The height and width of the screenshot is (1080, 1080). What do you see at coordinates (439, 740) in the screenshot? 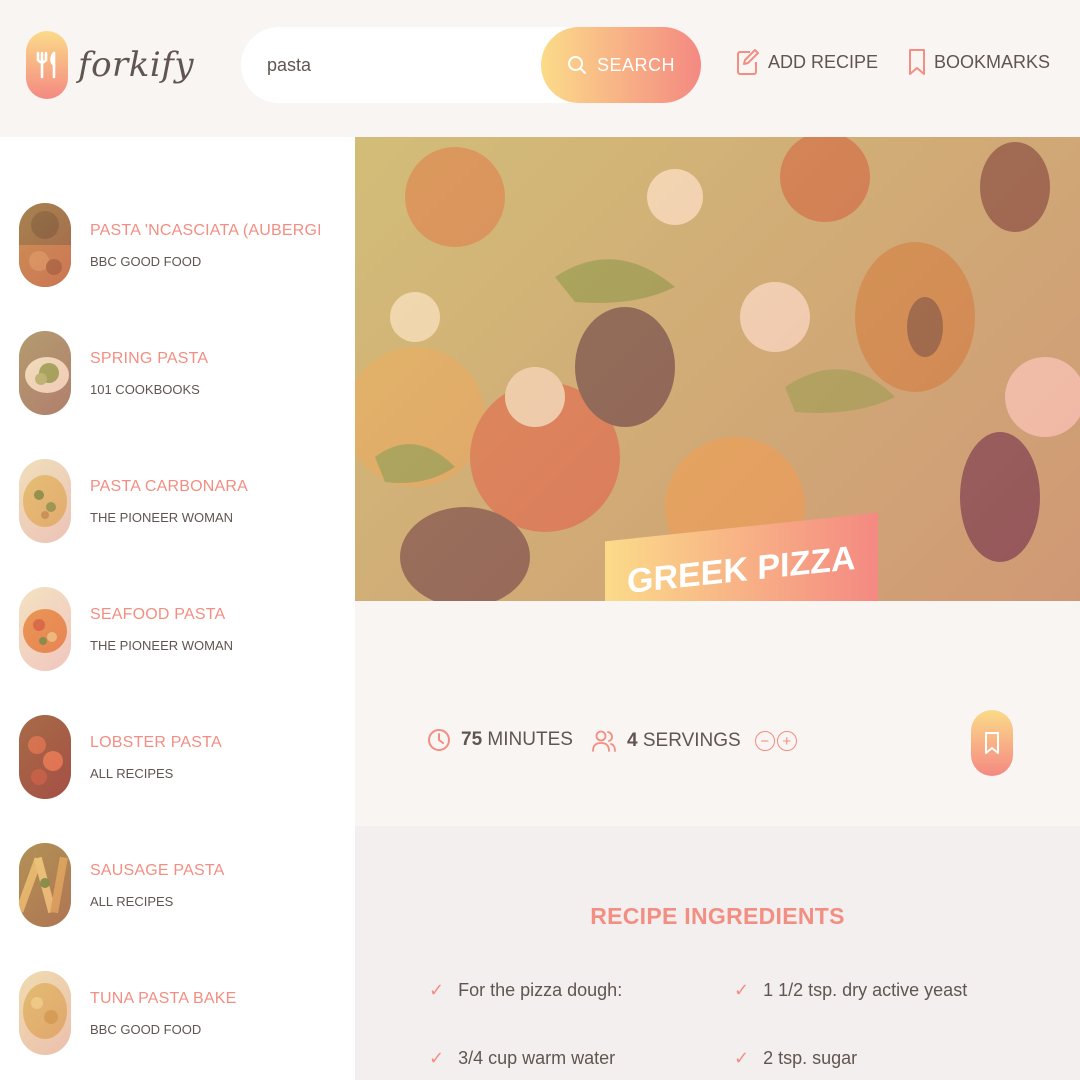
I see `clock-icon` at bounding box center [439, 740].